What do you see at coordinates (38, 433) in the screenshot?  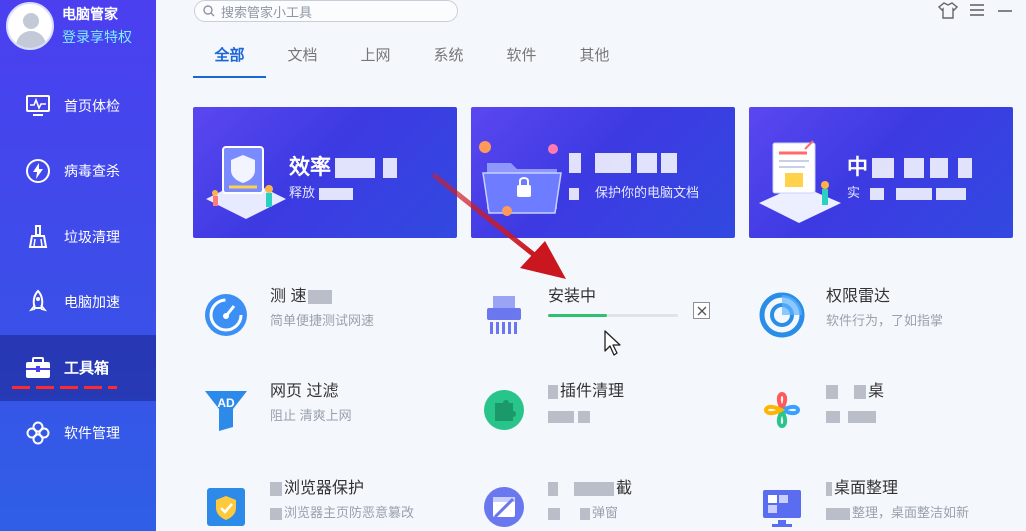 I see `apps-icon` at bounding box center [38, 433].